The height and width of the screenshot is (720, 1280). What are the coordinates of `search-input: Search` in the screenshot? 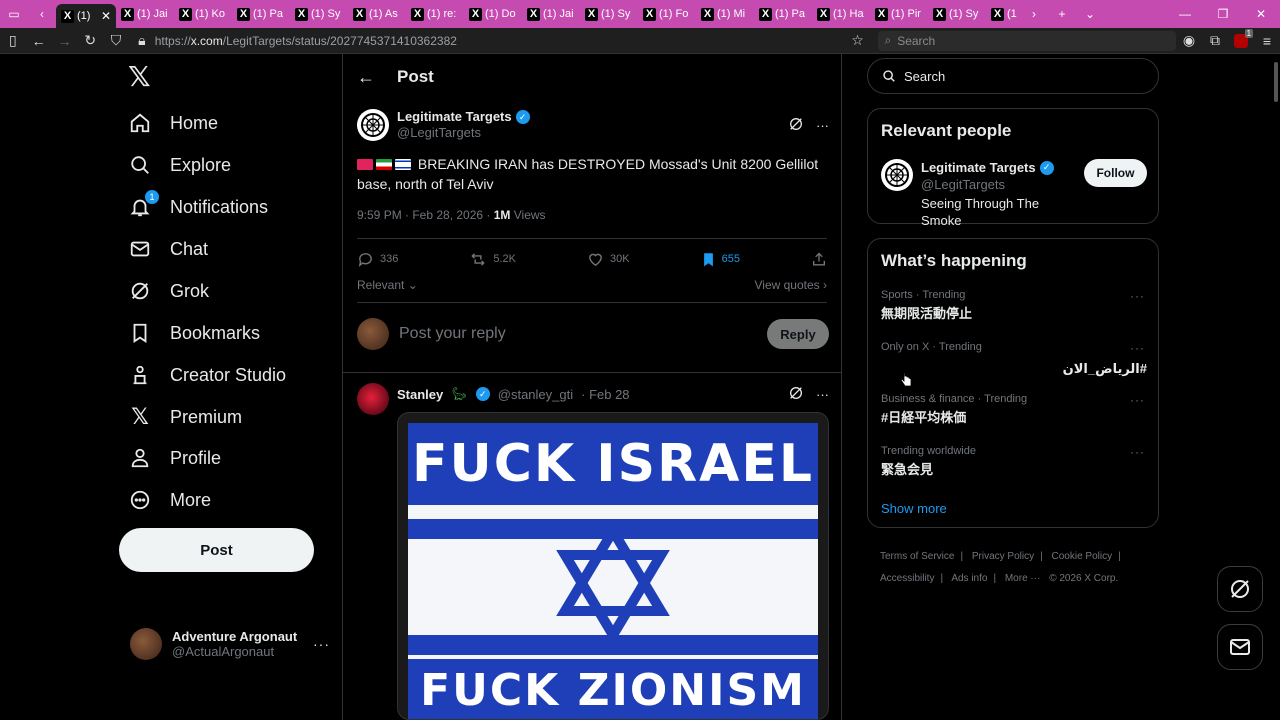 It's located at (1013, 76).